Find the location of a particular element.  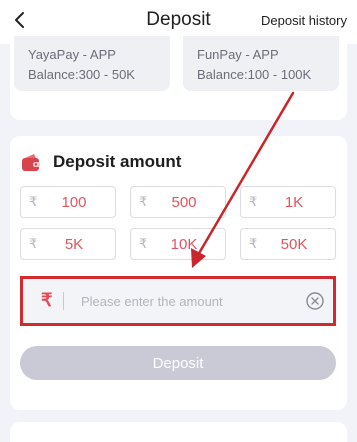

wallet-icon is located at coordinates (31, 162).